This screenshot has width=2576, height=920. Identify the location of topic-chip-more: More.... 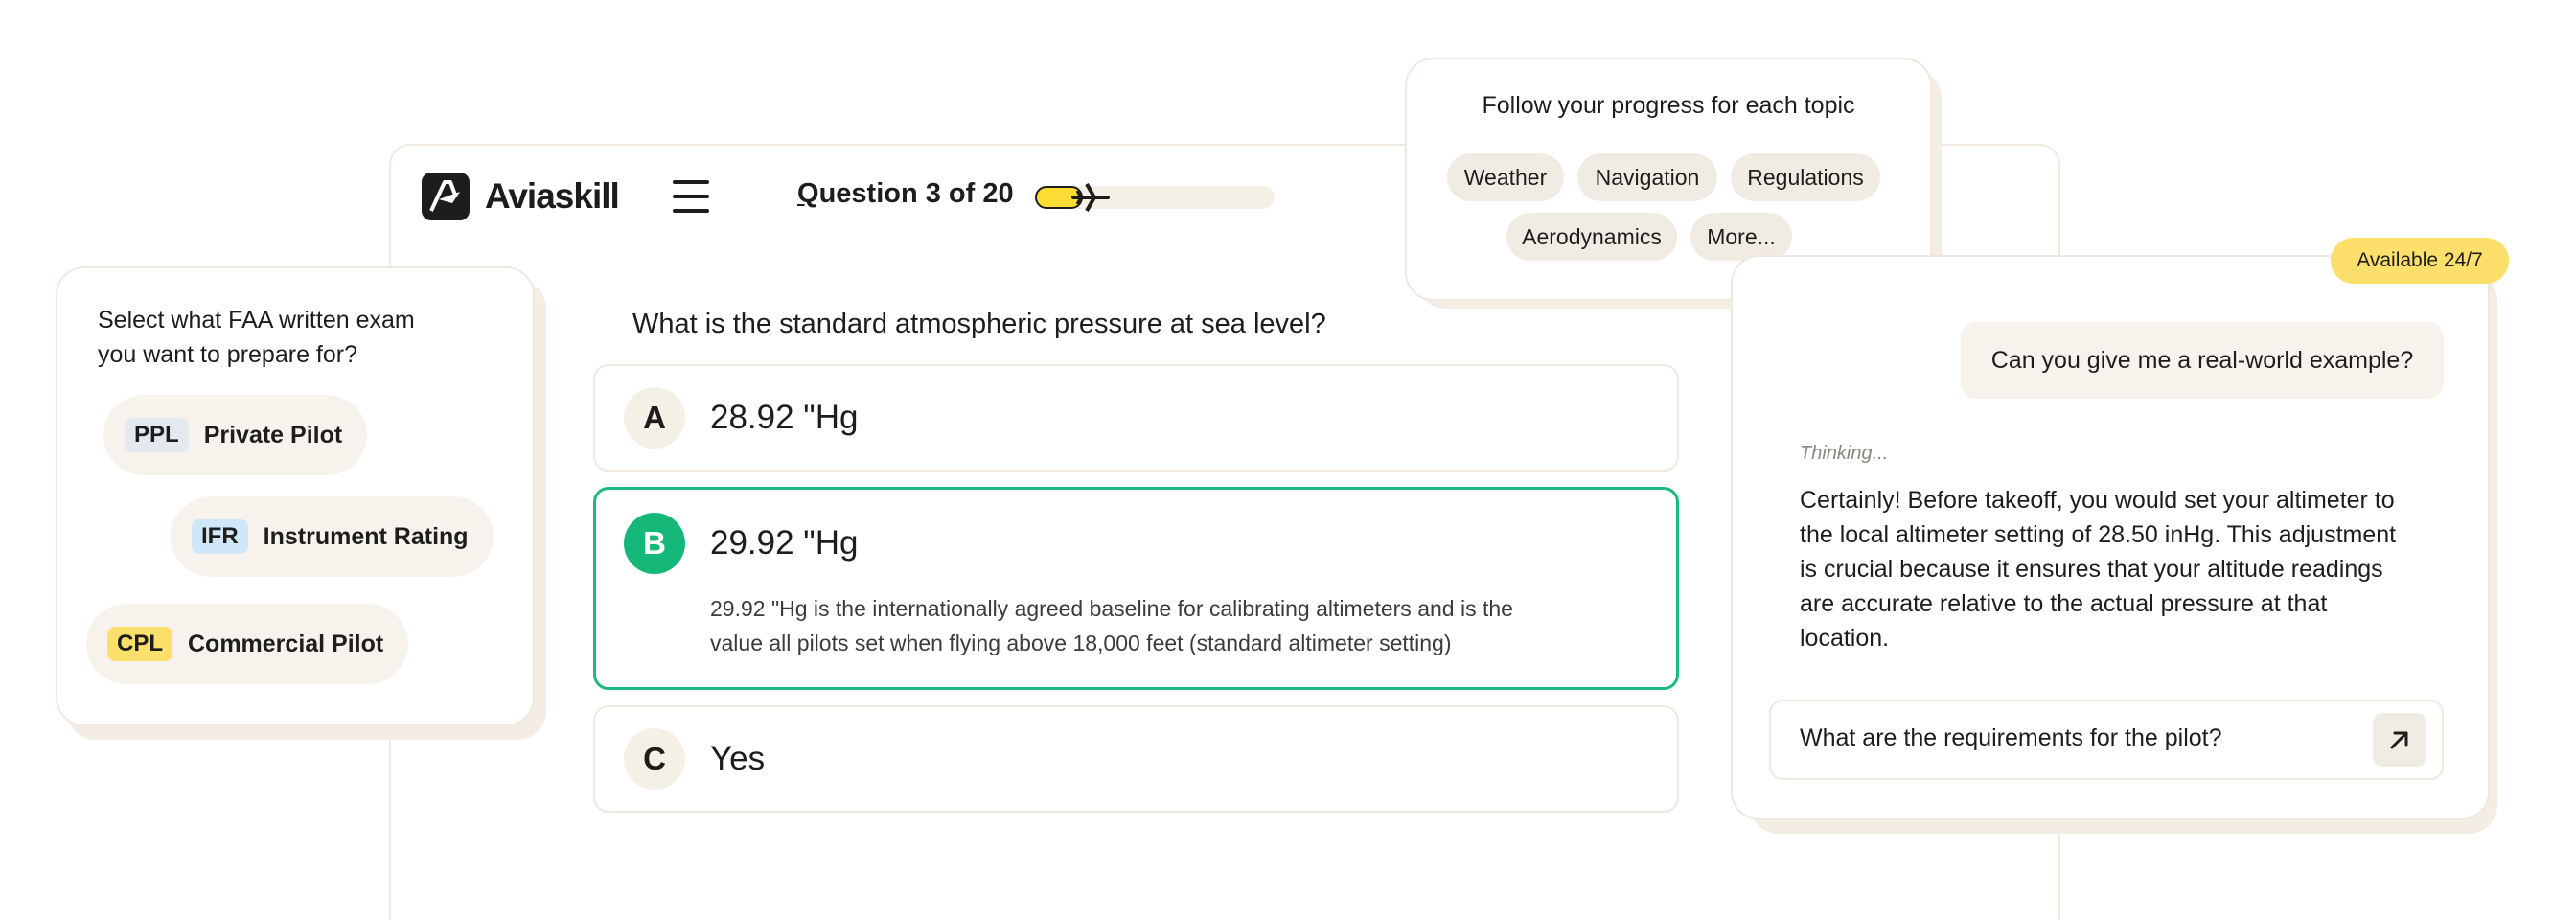
(1741, 237).